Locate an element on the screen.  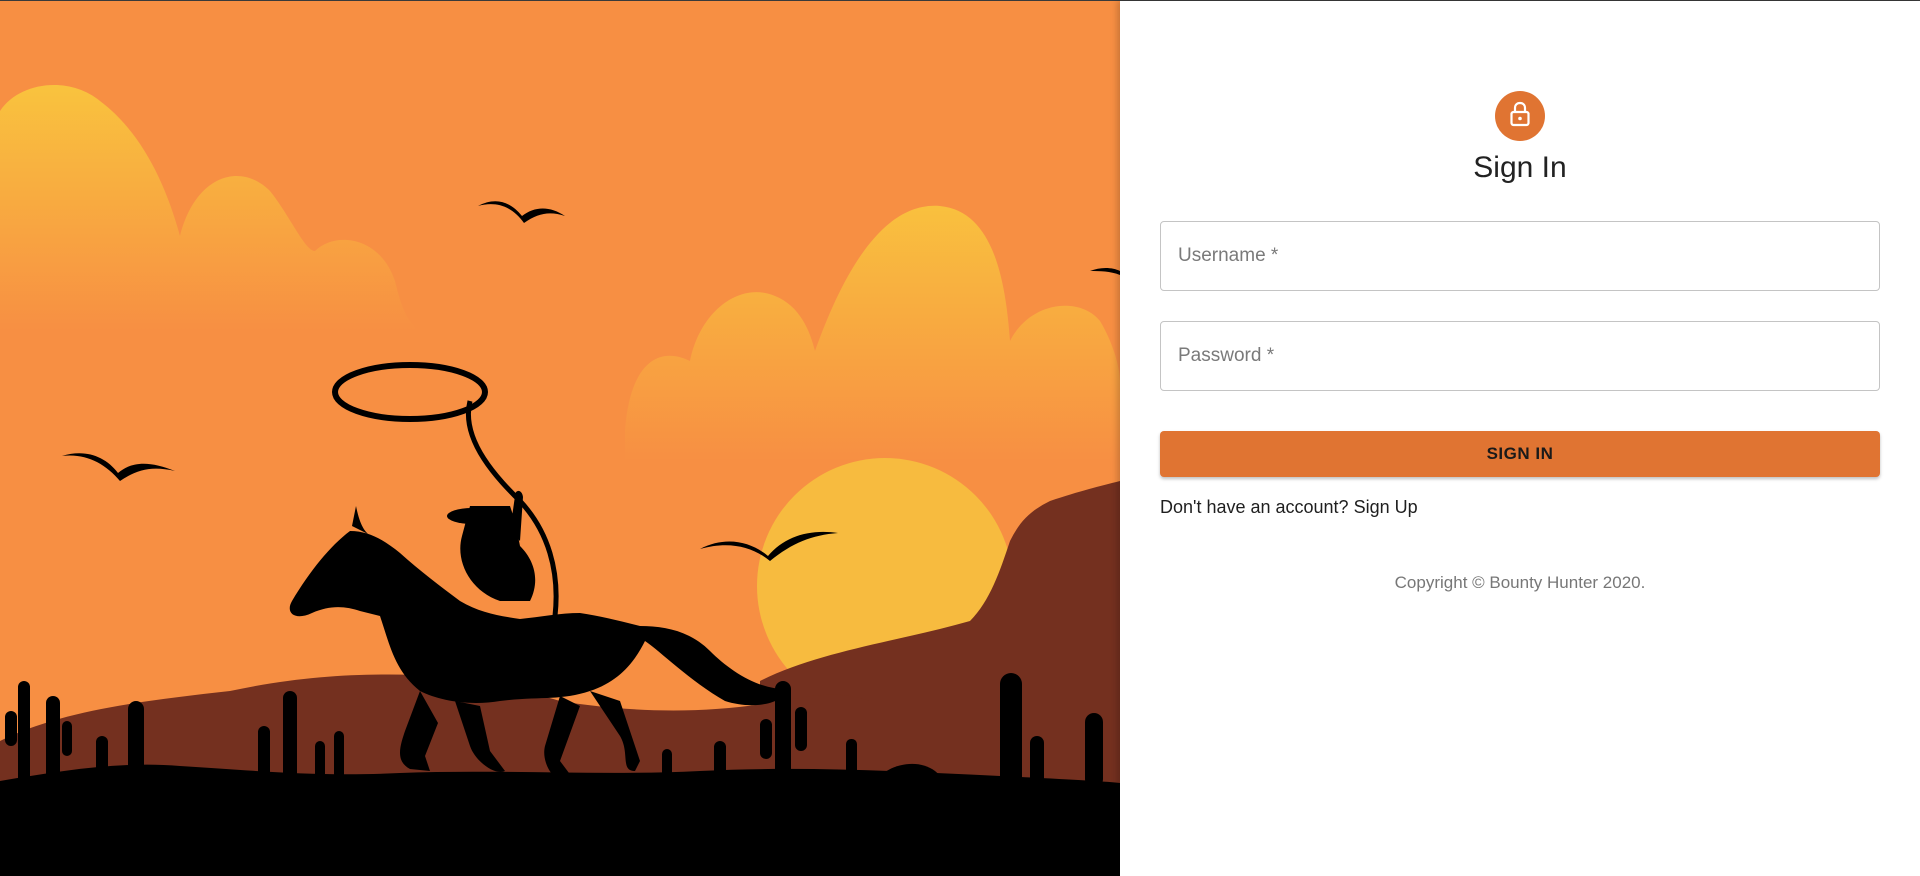
lock-icon is located at coordinates (1520, 116).